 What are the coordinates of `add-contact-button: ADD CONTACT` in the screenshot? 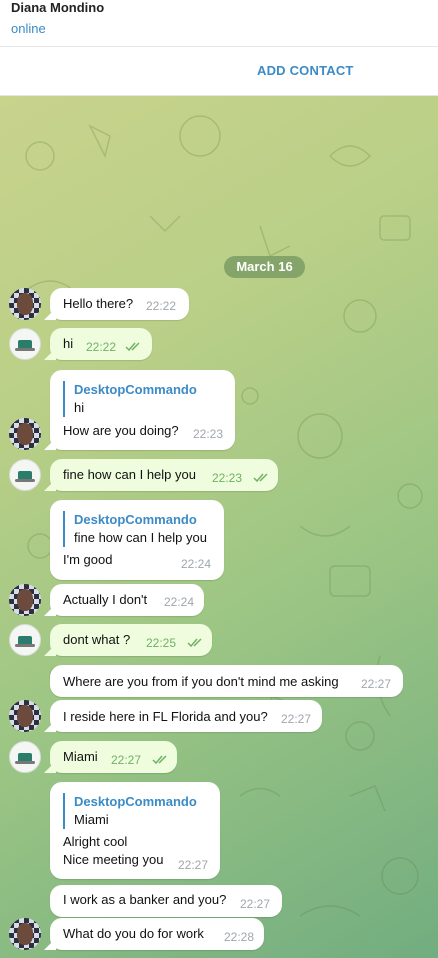 It's located at (305, 70).